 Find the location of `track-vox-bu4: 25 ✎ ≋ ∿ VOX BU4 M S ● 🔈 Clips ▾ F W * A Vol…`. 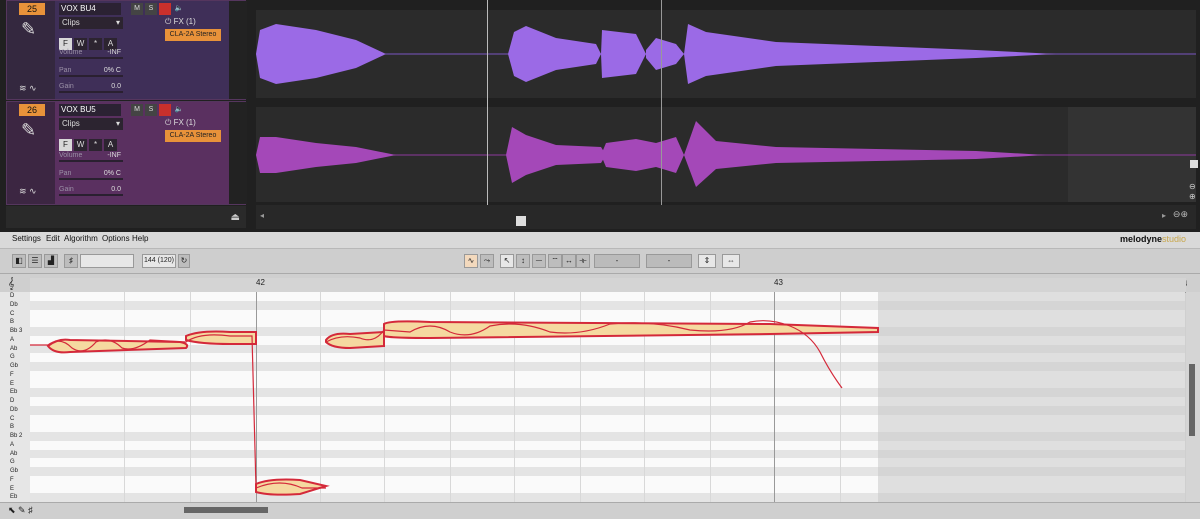

track-vox-bu4: 25 ✎ ≋ ∿ VOX BU4 M S ● 🔈 Clips ▾ F W * A Vol… is located at coordinates (126, 50).